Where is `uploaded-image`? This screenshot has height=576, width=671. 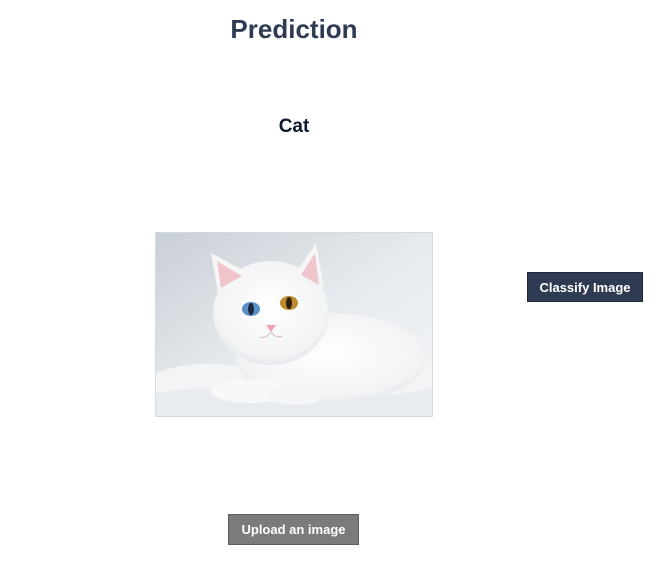
uploaded-image is located at coordinates (294, 324).